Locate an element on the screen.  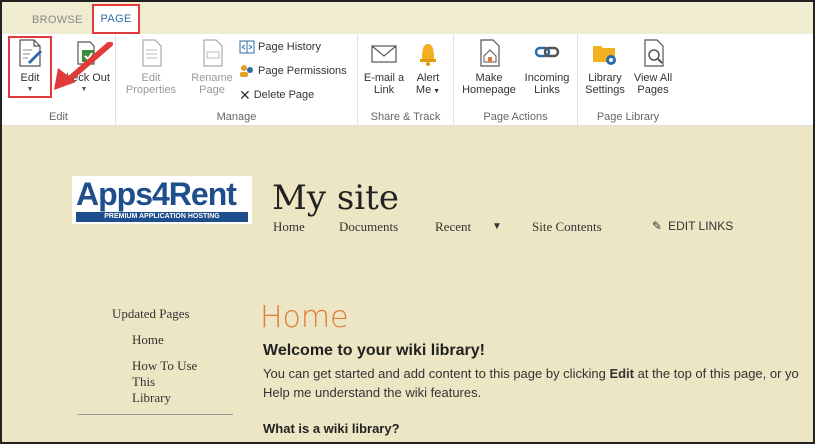
page-history-button: Page History is located at coordinates (280, 47).